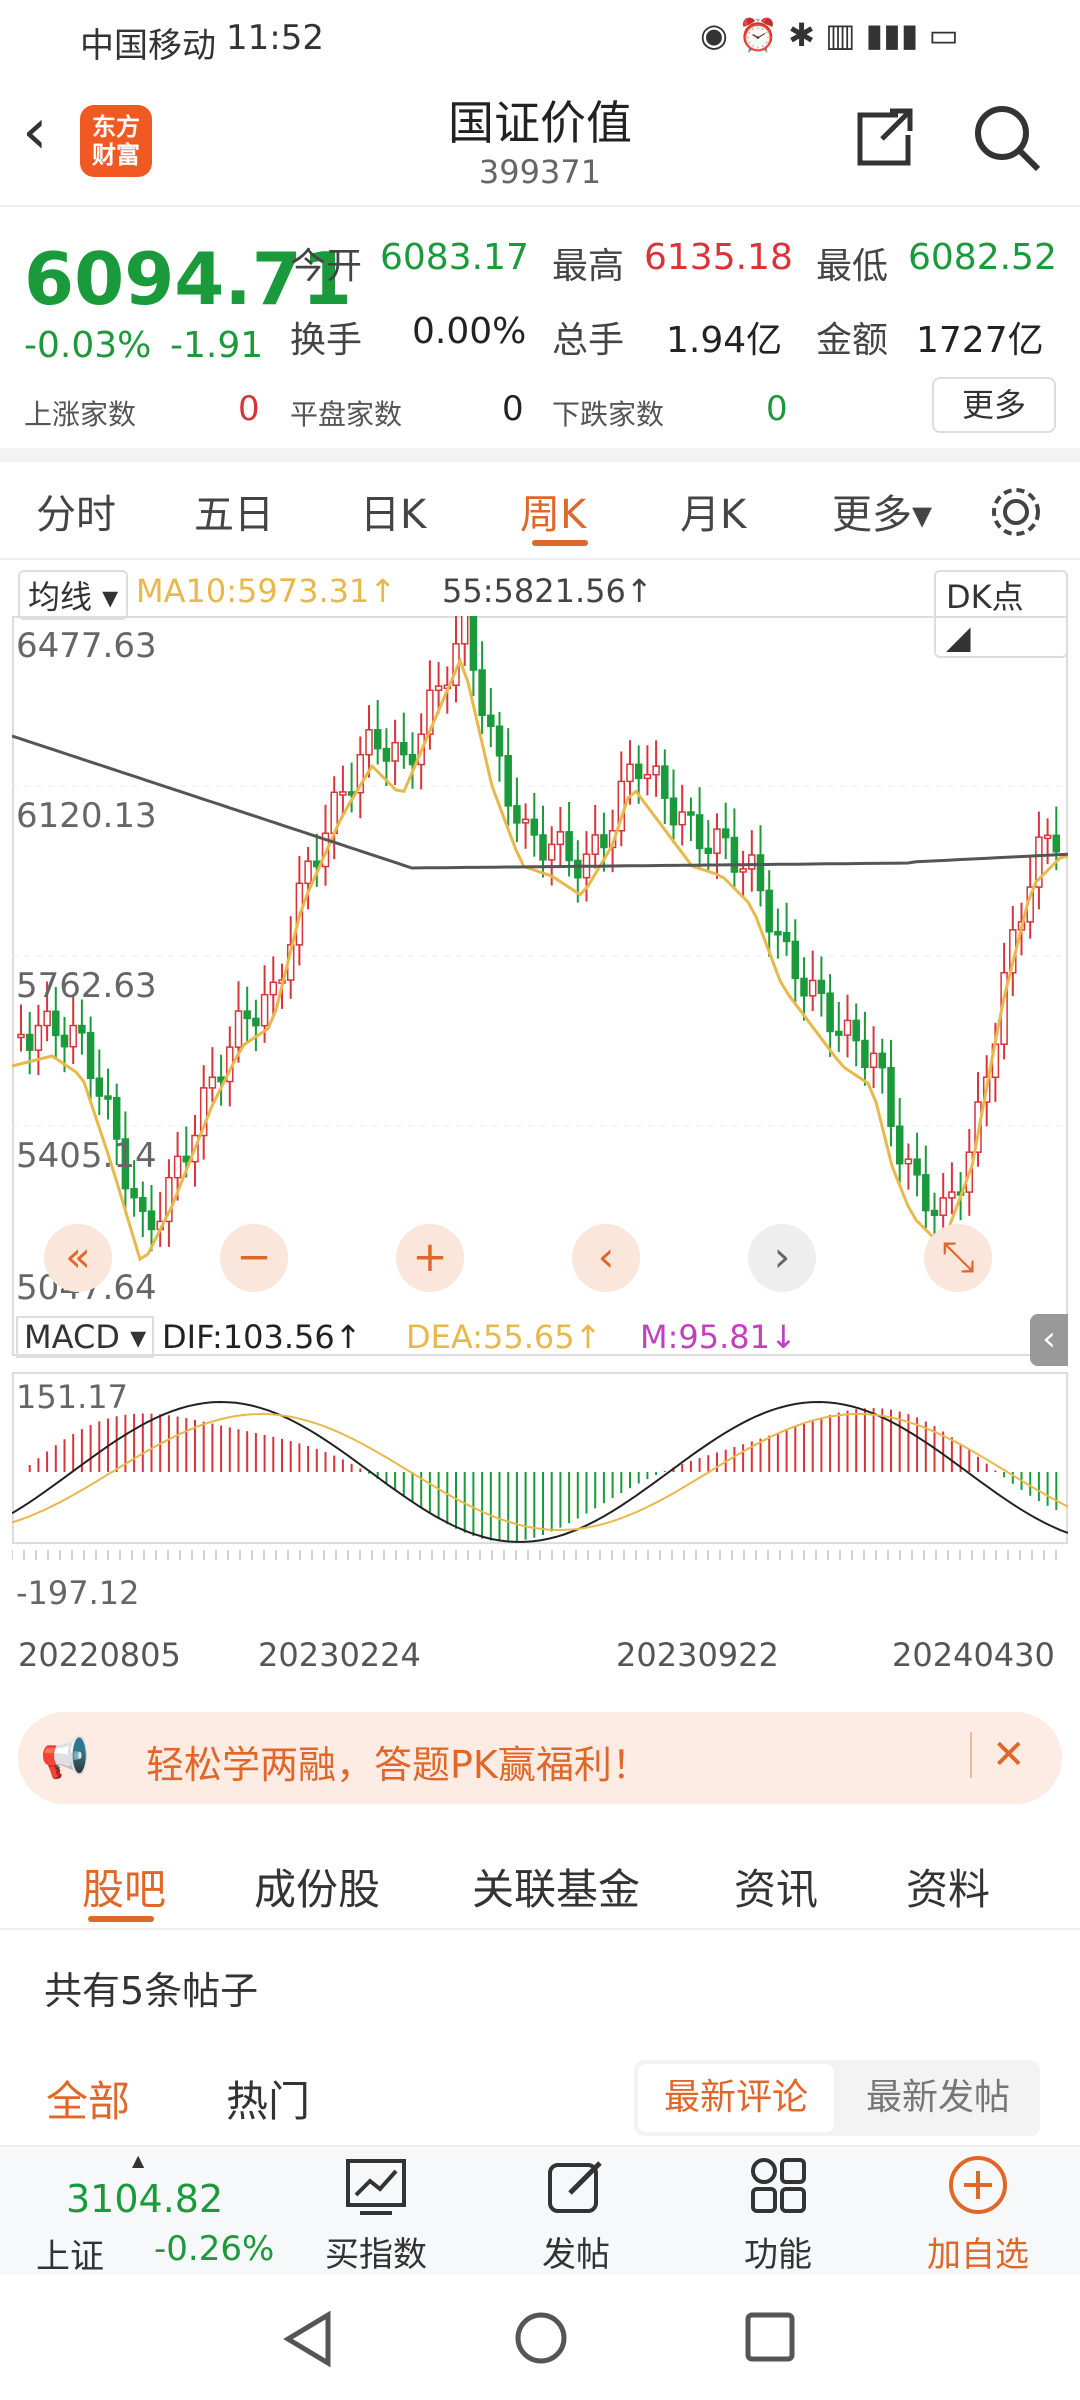 This screenshot has width=1080, height=2400. Describe the element at coordinates (852, 340) in the screenshot. I see `amount-label: 金额` at that location.